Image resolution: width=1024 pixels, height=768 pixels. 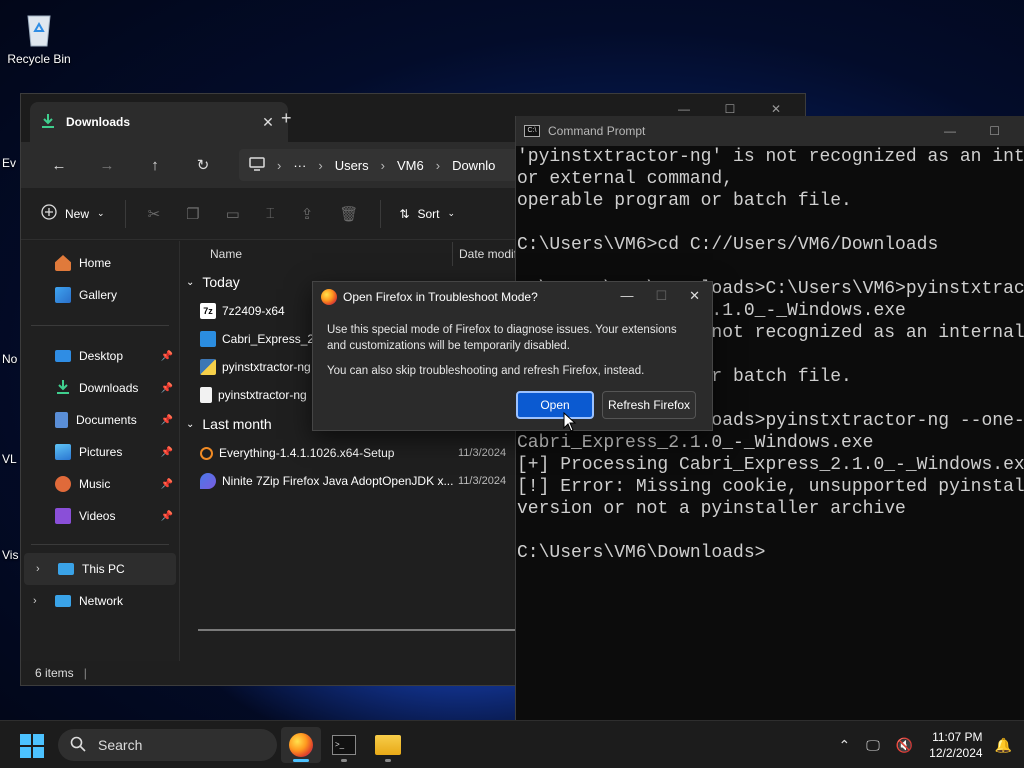 I want to click on sidebar-item-label: Gallery, so click(x=98, y=295).